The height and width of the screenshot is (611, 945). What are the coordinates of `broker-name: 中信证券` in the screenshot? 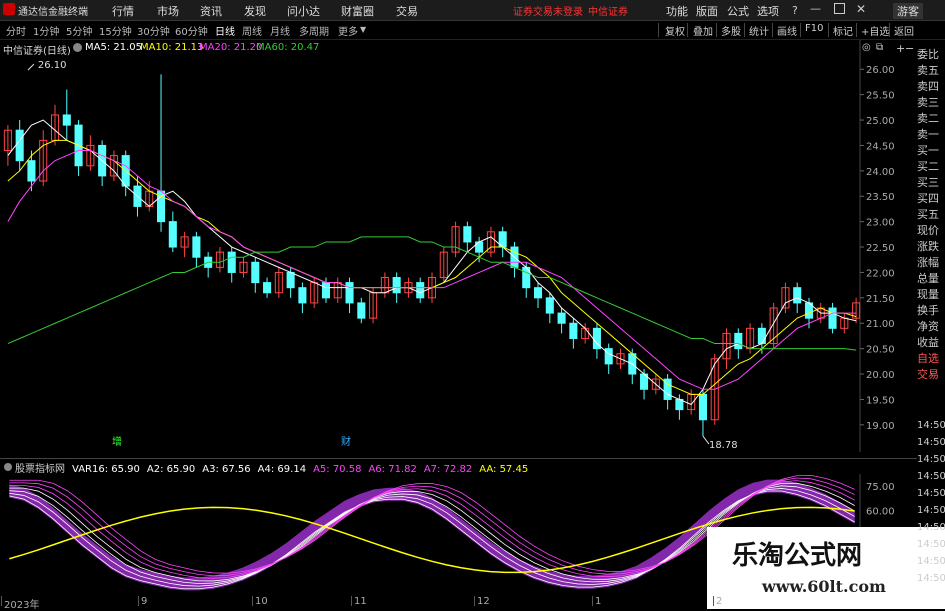 It's located at (608, 10).